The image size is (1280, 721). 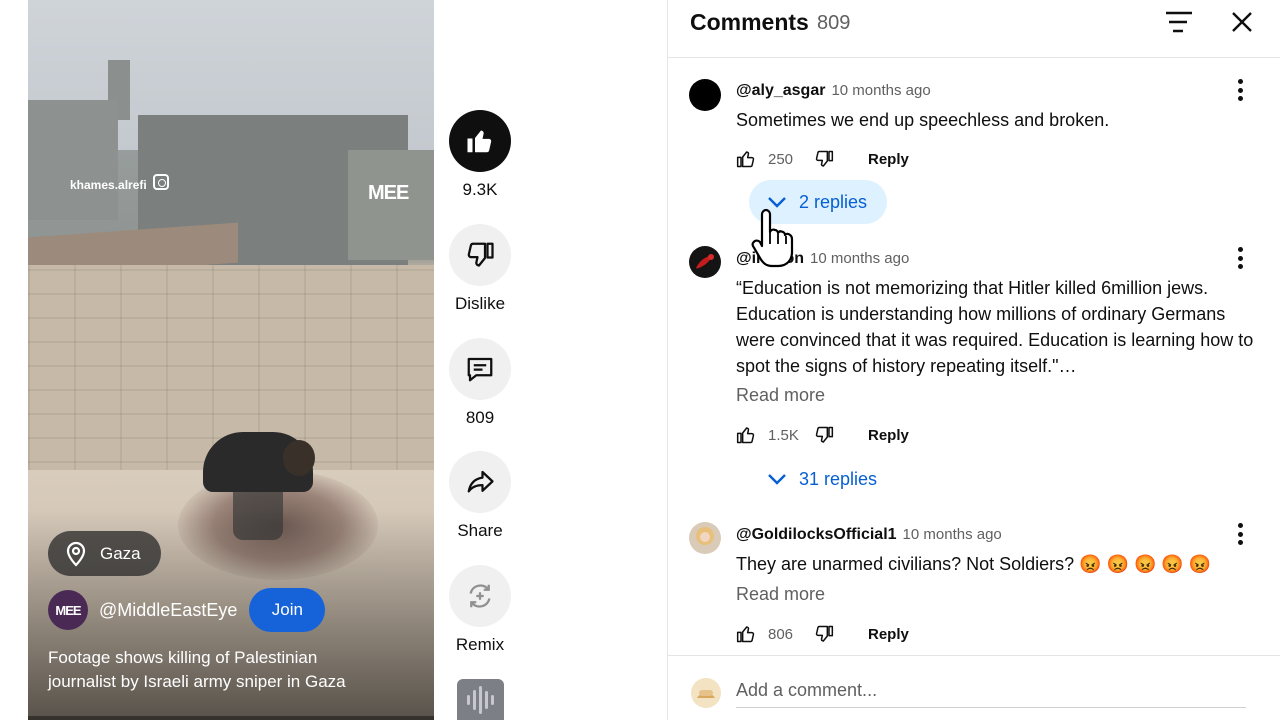 I want to click on comments-title: Comments, so click(x=749, y=22).